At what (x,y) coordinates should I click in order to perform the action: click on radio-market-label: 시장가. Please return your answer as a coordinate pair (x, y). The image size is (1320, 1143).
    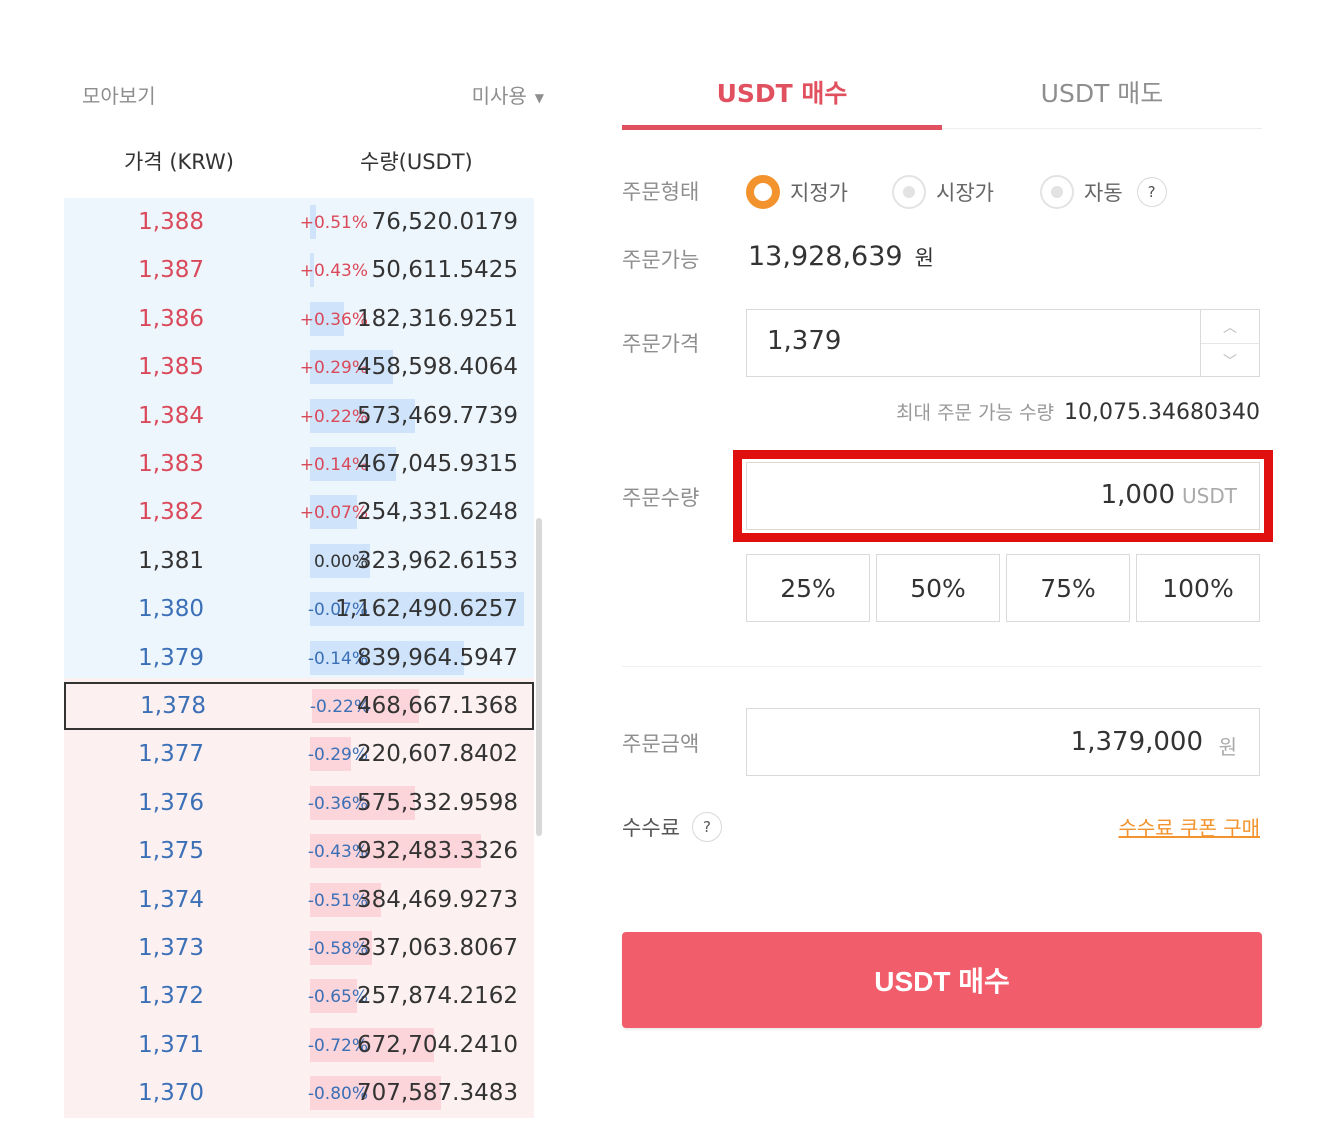
    Looking at the image, I should click on (965, 193).